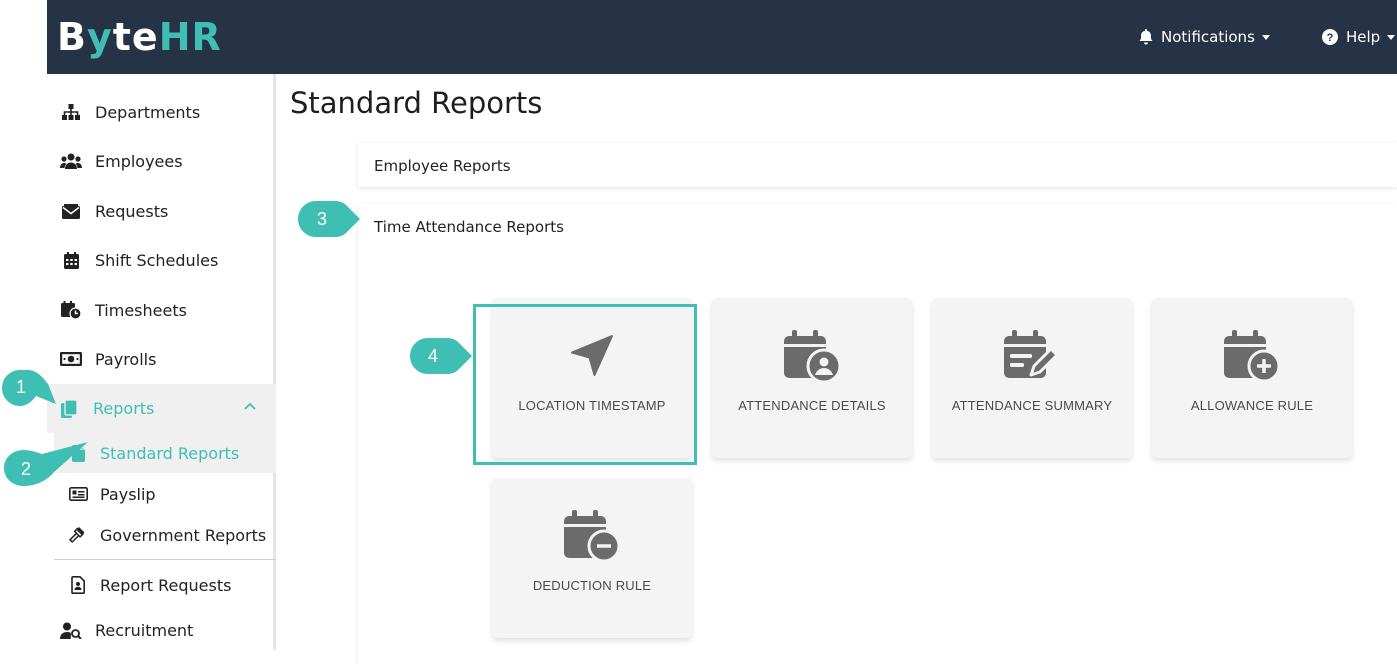 This screenshot has height=664, width=1397. Describe the element at coordinates (157, 260) in the screenshot. I see `sidebar-item-label: Shift Schedules` at that location.